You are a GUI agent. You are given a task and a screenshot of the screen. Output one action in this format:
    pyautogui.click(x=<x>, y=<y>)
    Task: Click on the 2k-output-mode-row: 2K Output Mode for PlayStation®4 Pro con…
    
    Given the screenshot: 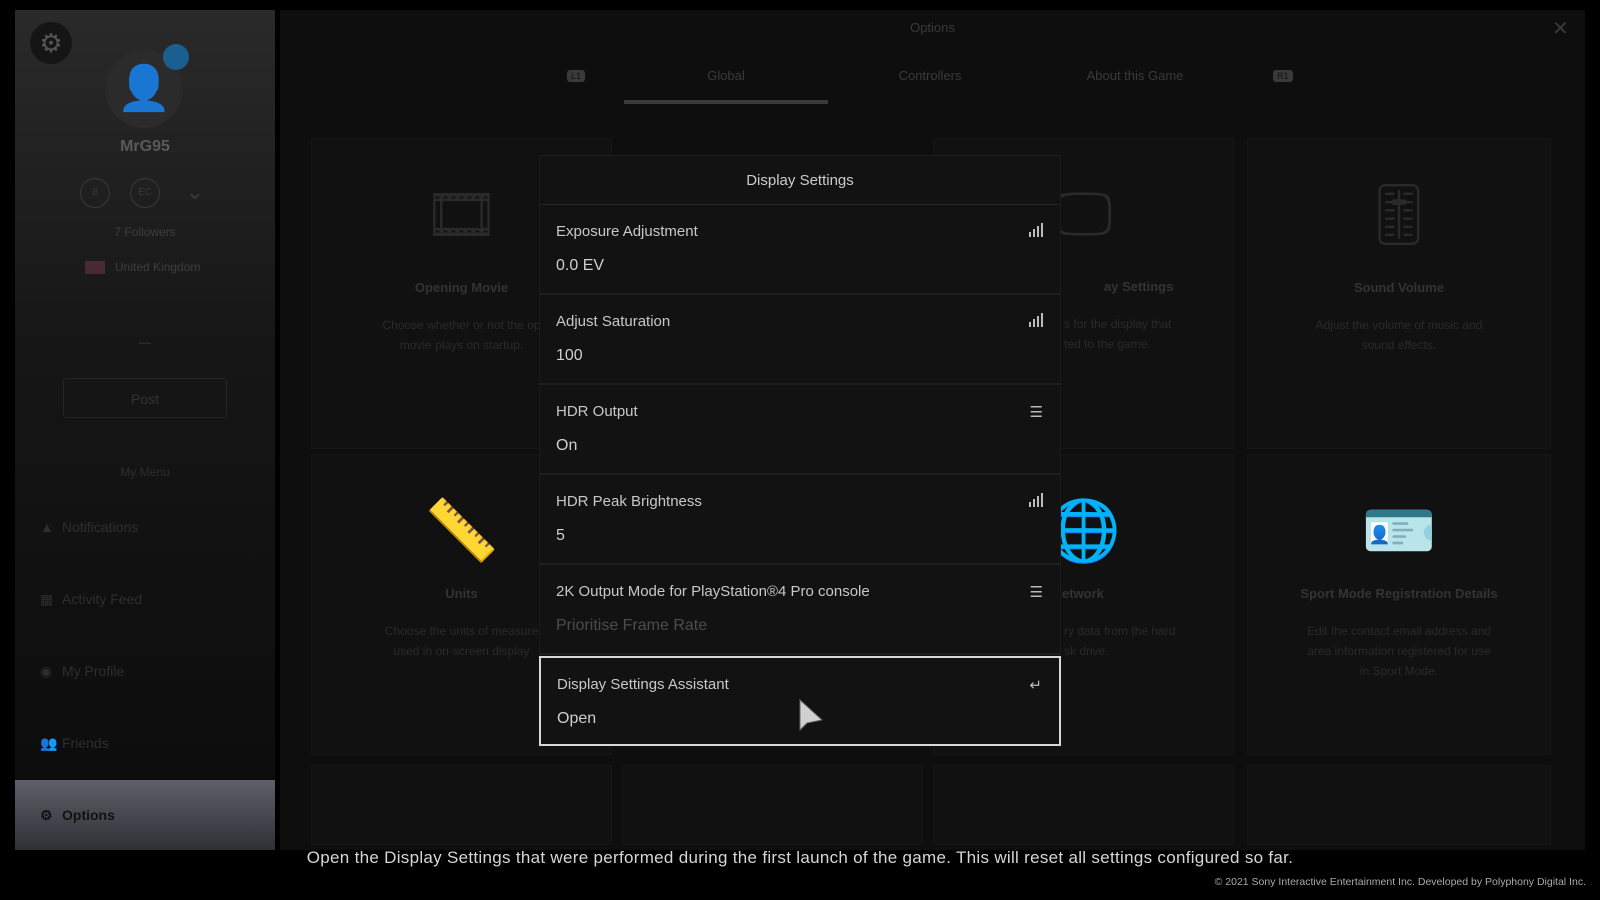 What is the action you would take?
    pyautogui.click(x=800, y=610)
    